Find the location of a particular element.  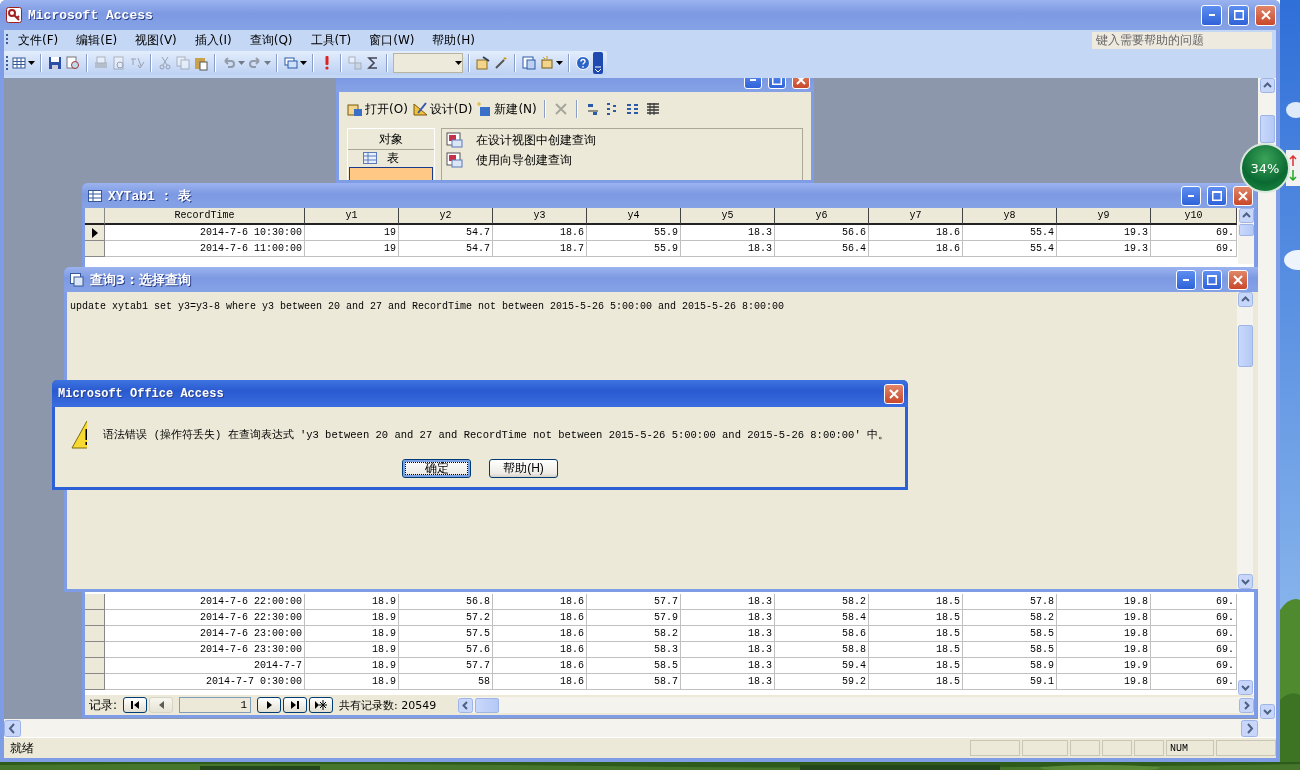

column-header: y6 is located at coordinates (822, 216).